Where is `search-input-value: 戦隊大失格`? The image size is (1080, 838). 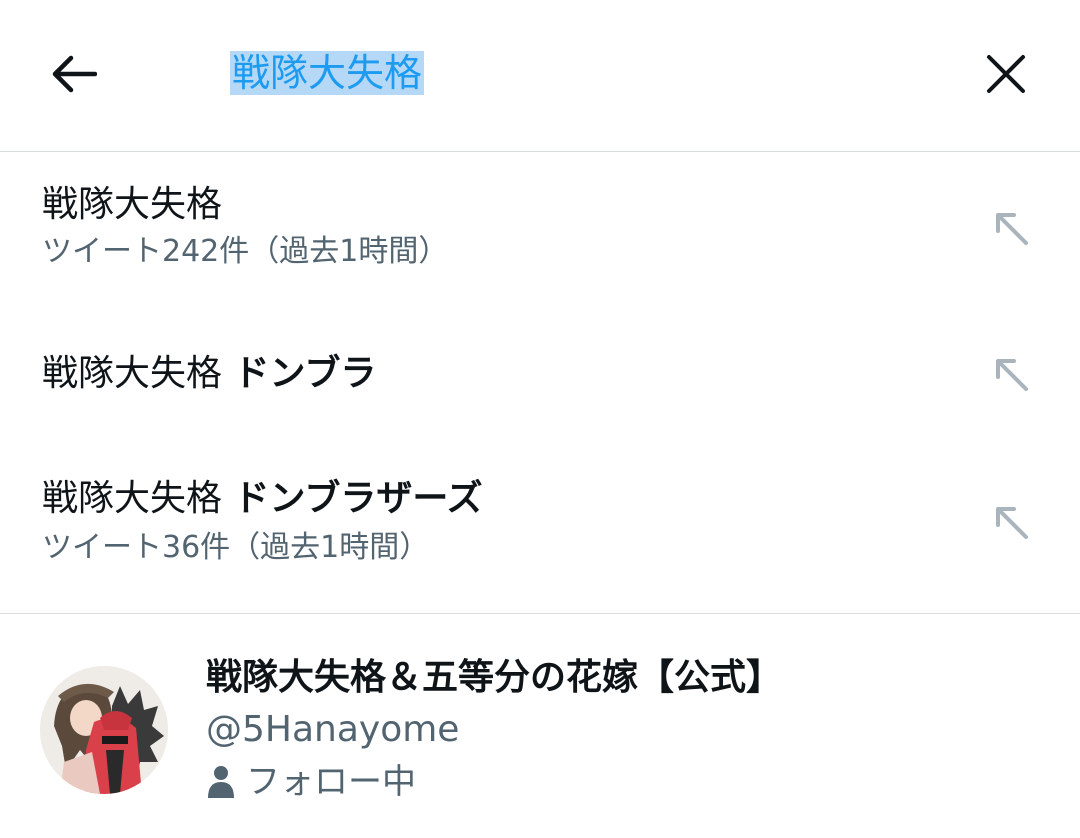
search-input-value: 戦隊大失格 is located at coordinates (327, 73).